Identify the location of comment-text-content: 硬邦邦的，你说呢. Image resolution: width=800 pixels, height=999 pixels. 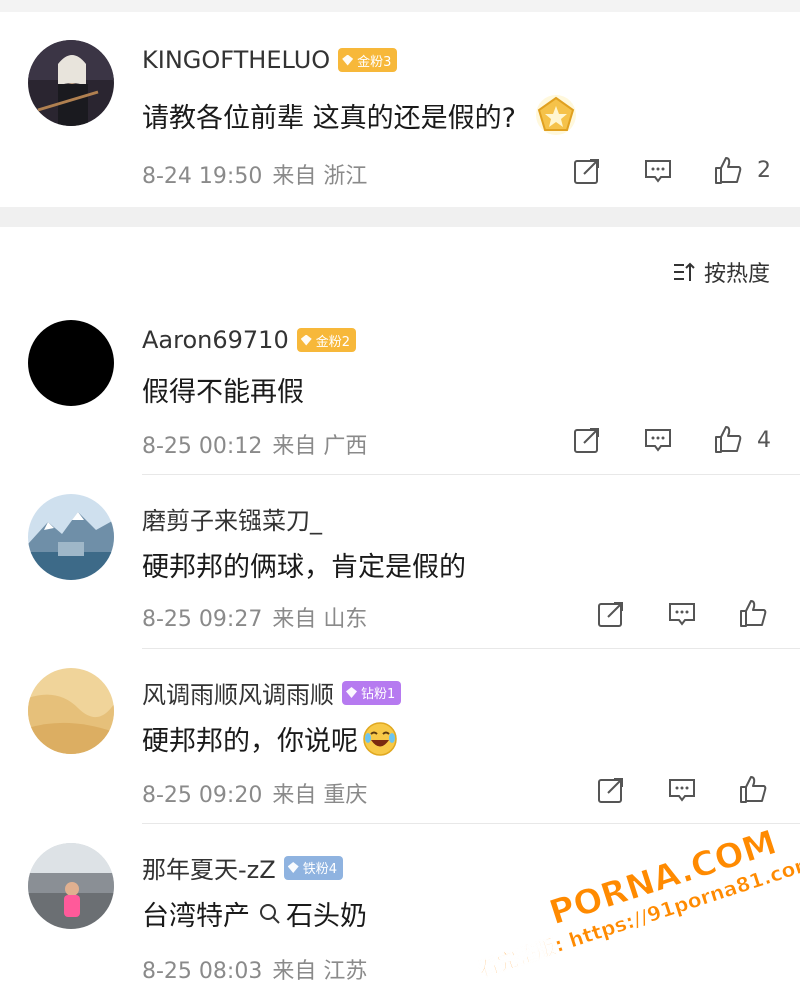
(250, 741).